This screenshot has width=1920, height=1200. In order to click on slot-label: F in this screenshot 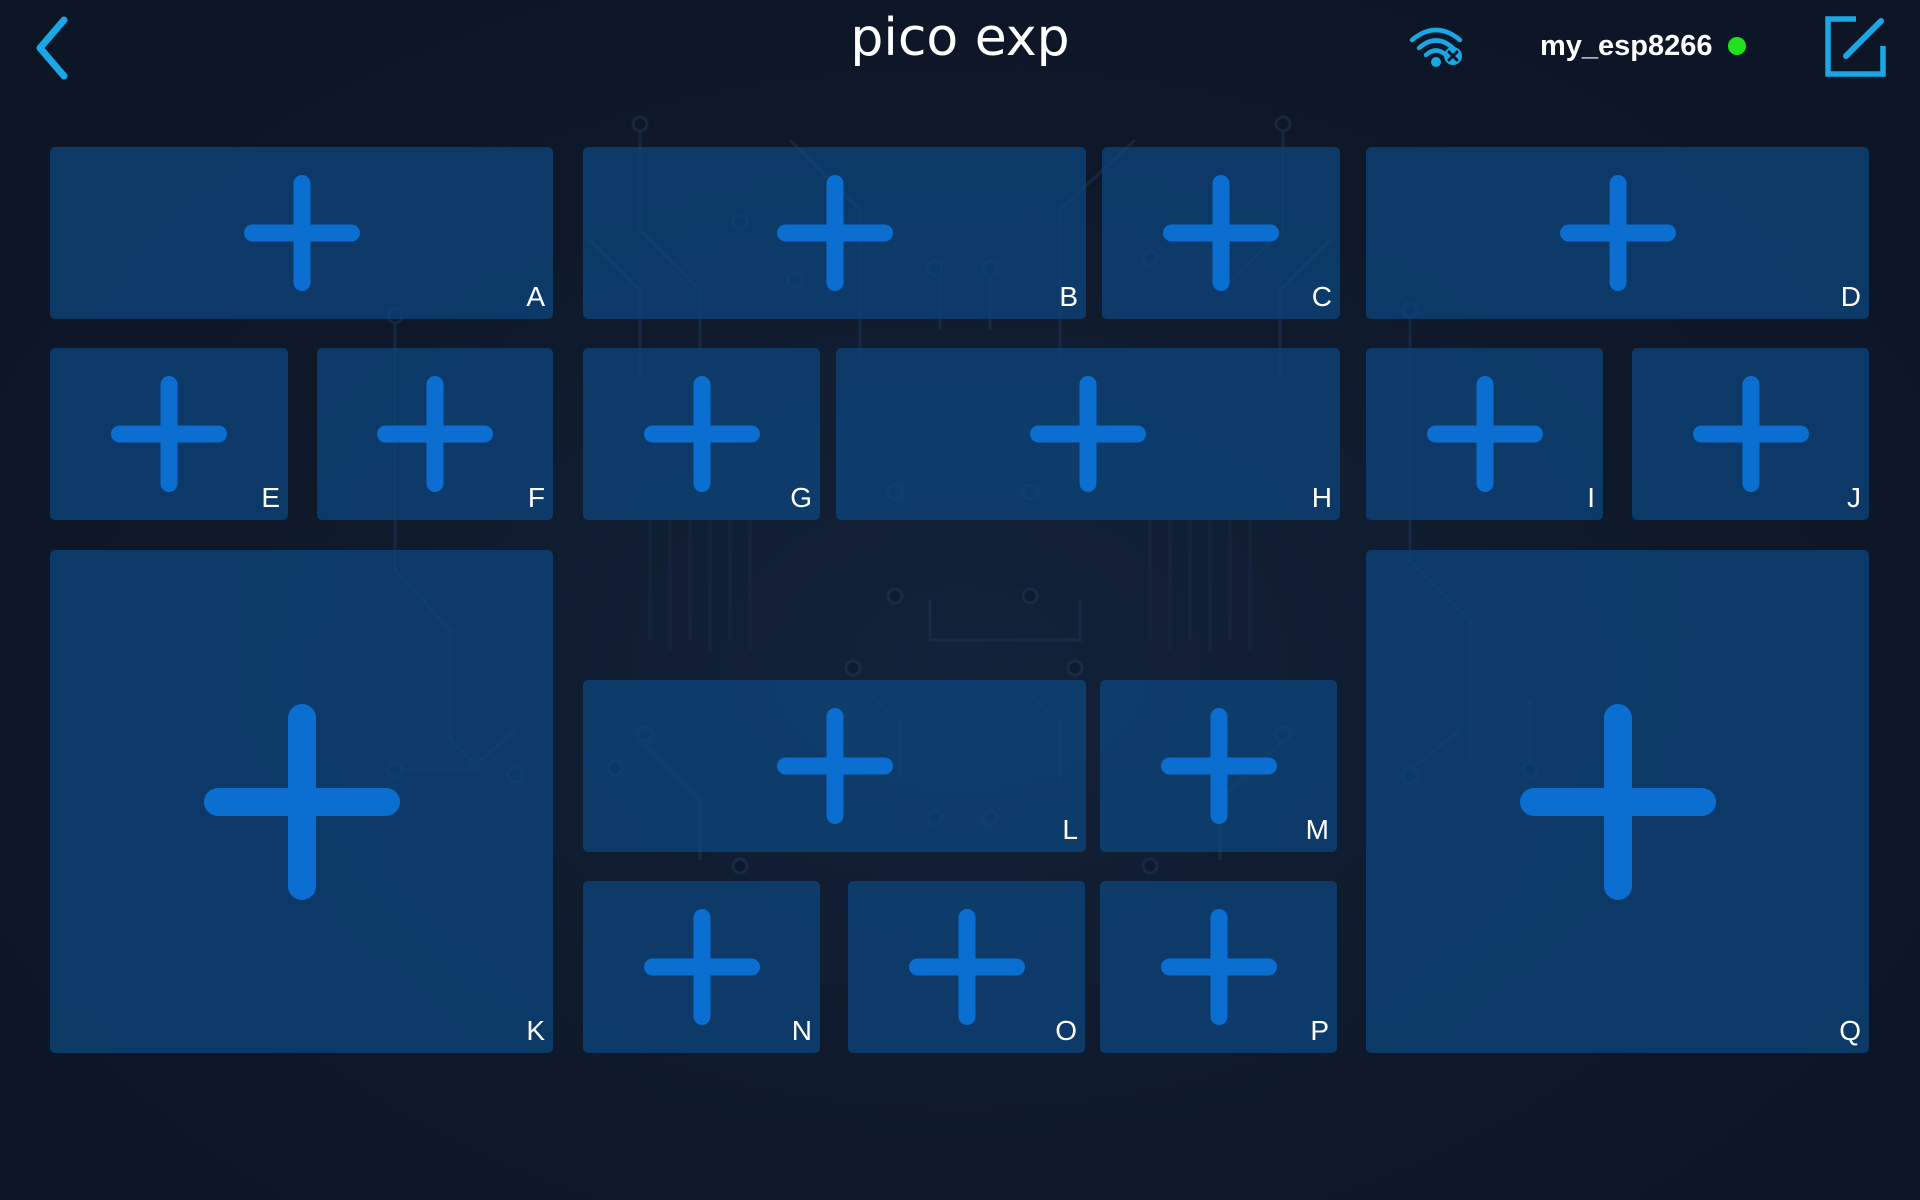, I will do `click(536, 497)`.